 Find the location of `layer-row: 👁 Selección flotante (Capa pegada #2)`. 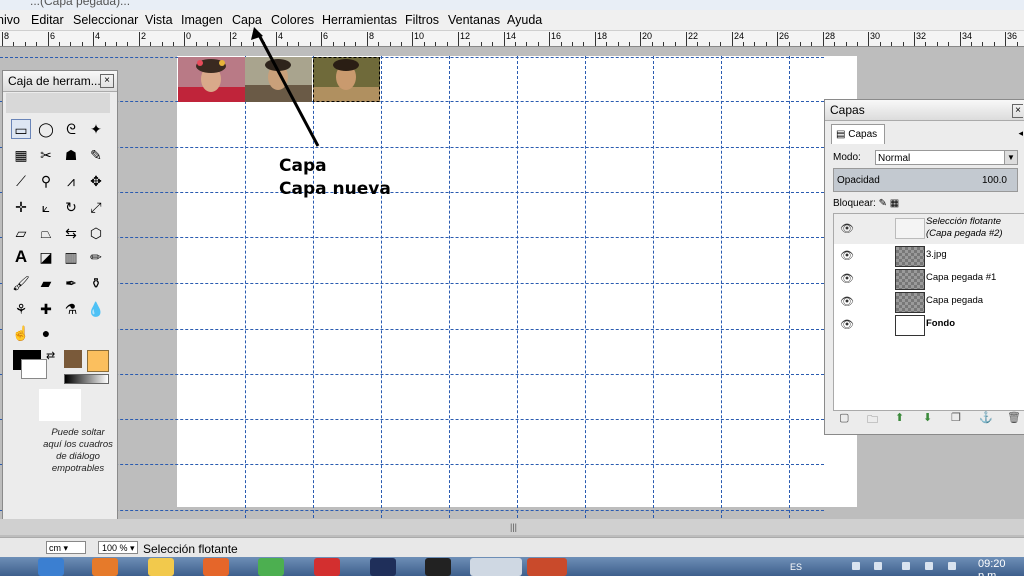

layer-row: 👁 Selección flotante (Capa pegada #2) is located at coordinates (929, 229).